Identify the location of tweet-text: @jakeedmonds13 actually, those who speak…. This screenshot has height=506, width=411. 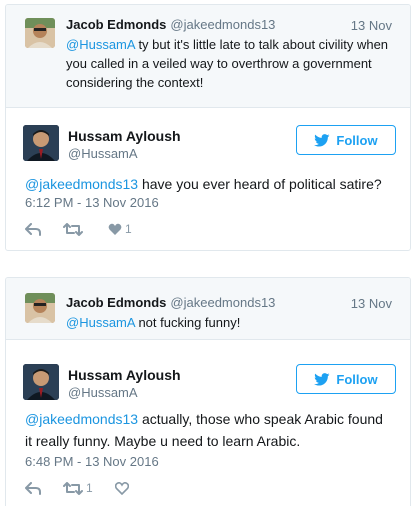
(215, 430).